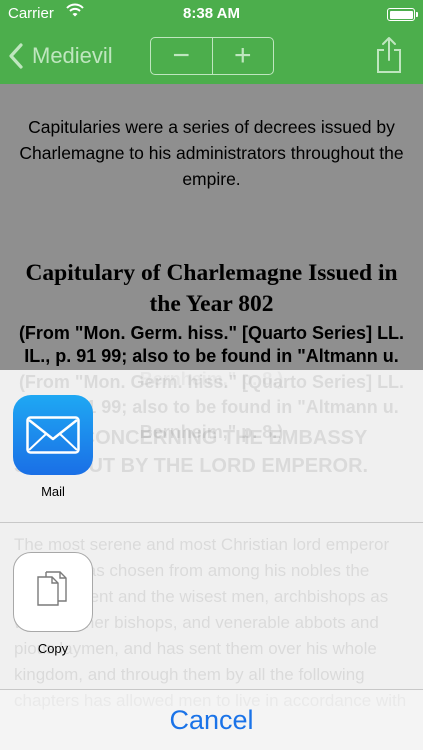  I want to click on copy-icon, so click(53, 592).